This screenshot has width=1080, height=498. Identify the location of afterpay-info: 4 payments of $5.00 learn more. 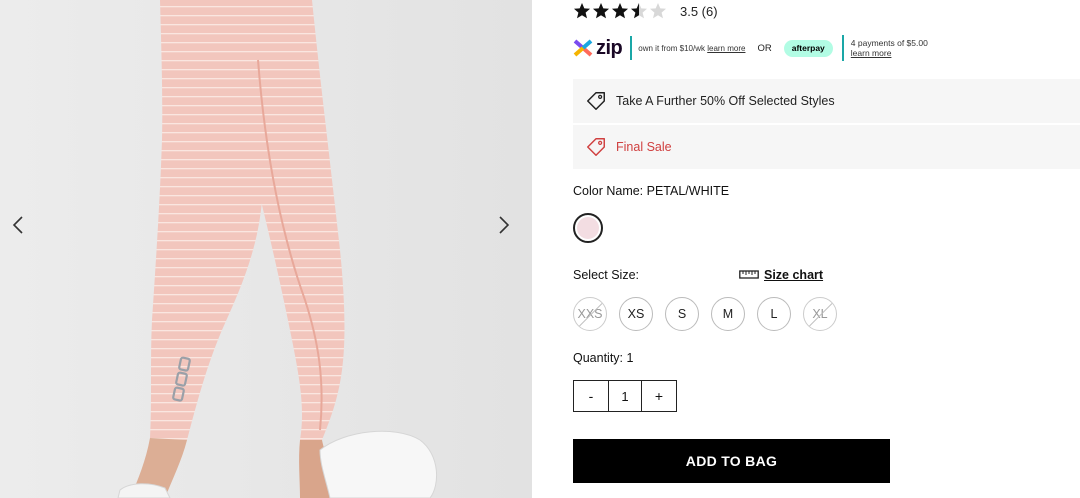
(889, 48).